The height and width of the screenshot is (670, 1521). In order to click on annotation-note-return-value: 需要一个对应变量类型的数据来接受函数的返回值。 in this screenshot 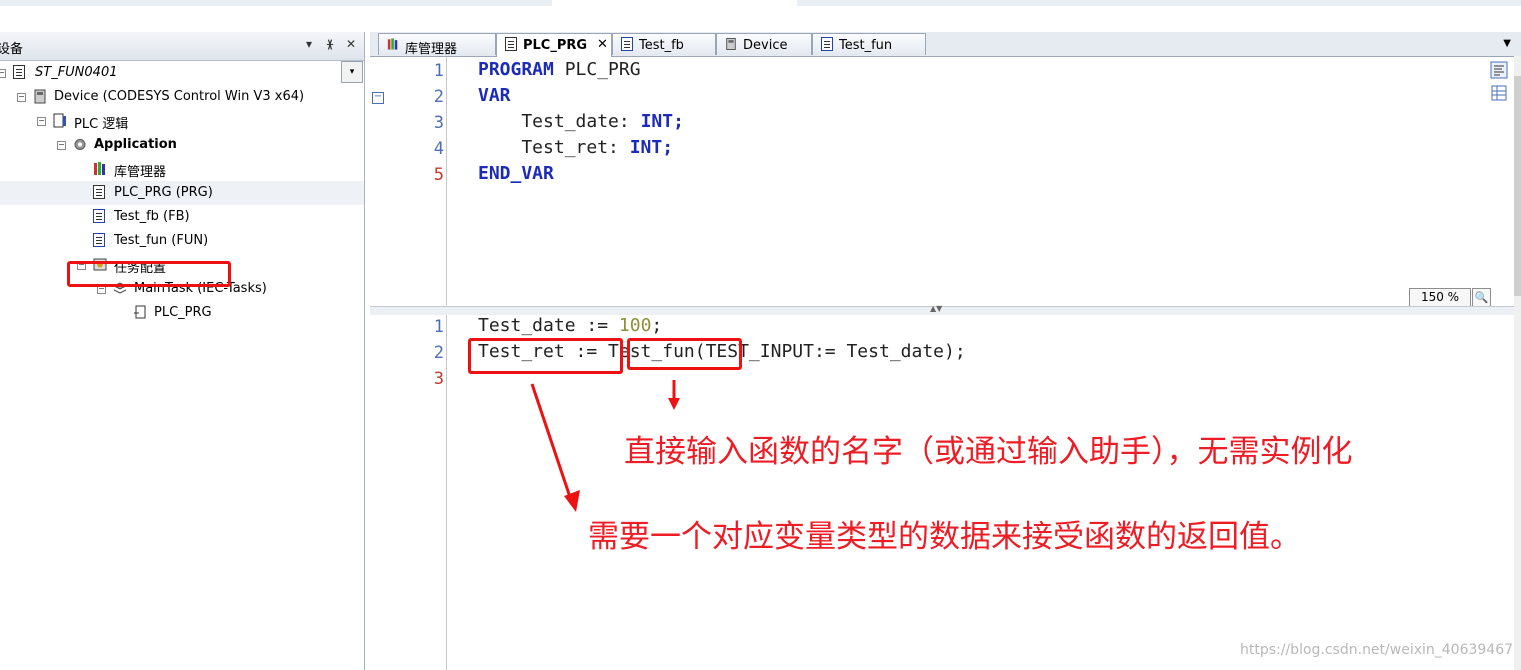, I will do `click(944, 537)`.